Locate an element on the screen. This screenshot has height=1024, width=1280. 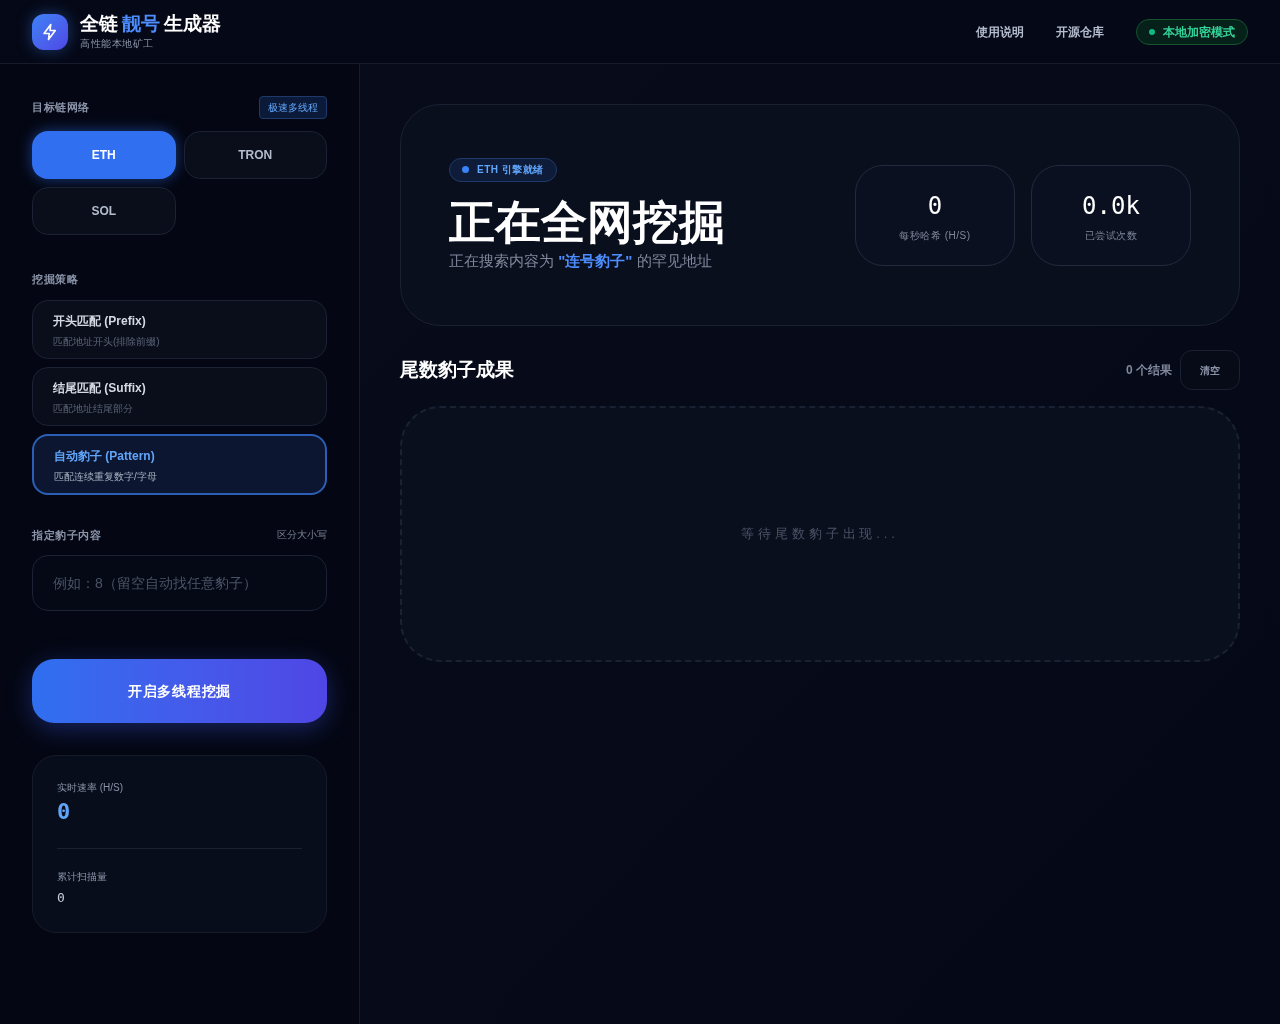
stat-label: 累计扫描量 is located at coordinates (82, 877).